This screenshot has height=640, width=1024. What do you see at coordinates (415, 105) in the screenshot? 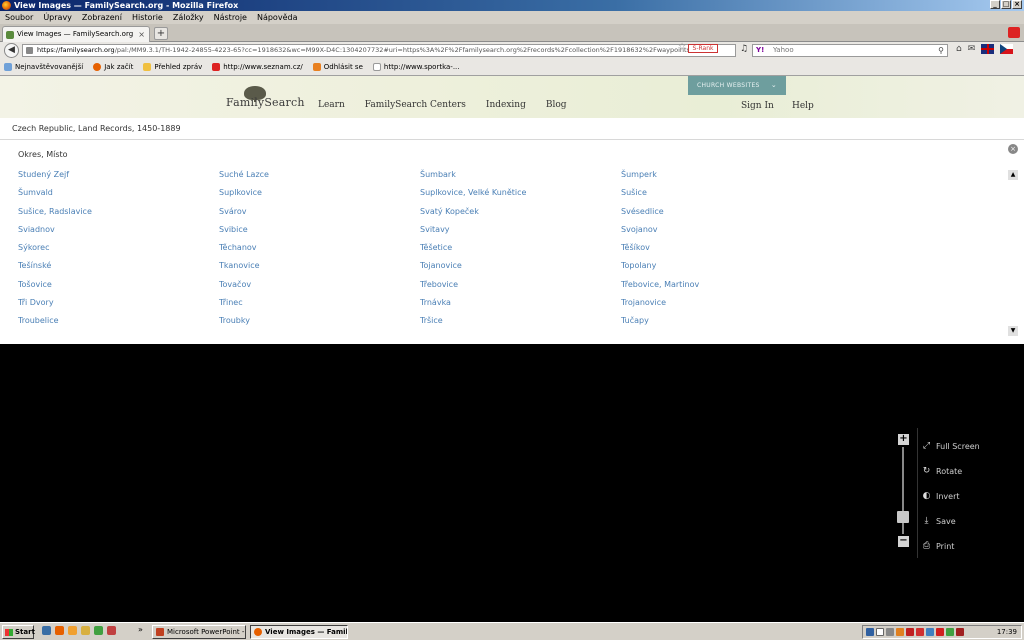
I see `nav-familysearch-centers: FamilySearch Centers` at bounding box center [415, 105].